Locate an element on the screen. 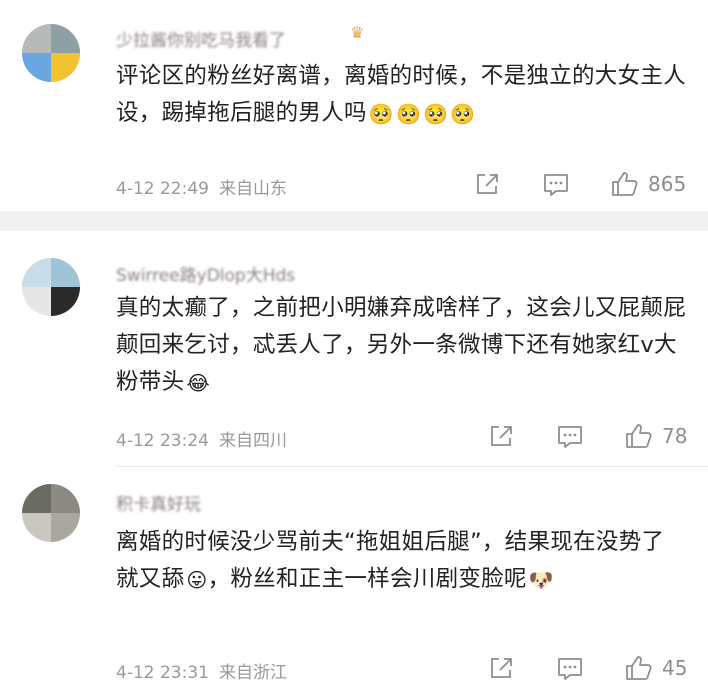  dog-face-icon: 🐶 is located at coordinates (541, 580).